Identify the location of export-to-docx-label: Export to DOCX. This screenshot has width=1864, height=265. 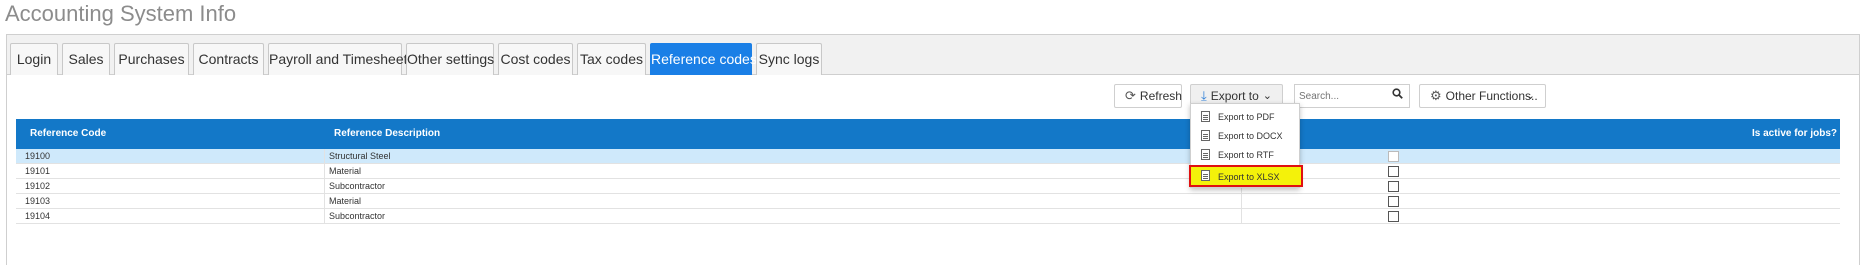
(1250, 136).